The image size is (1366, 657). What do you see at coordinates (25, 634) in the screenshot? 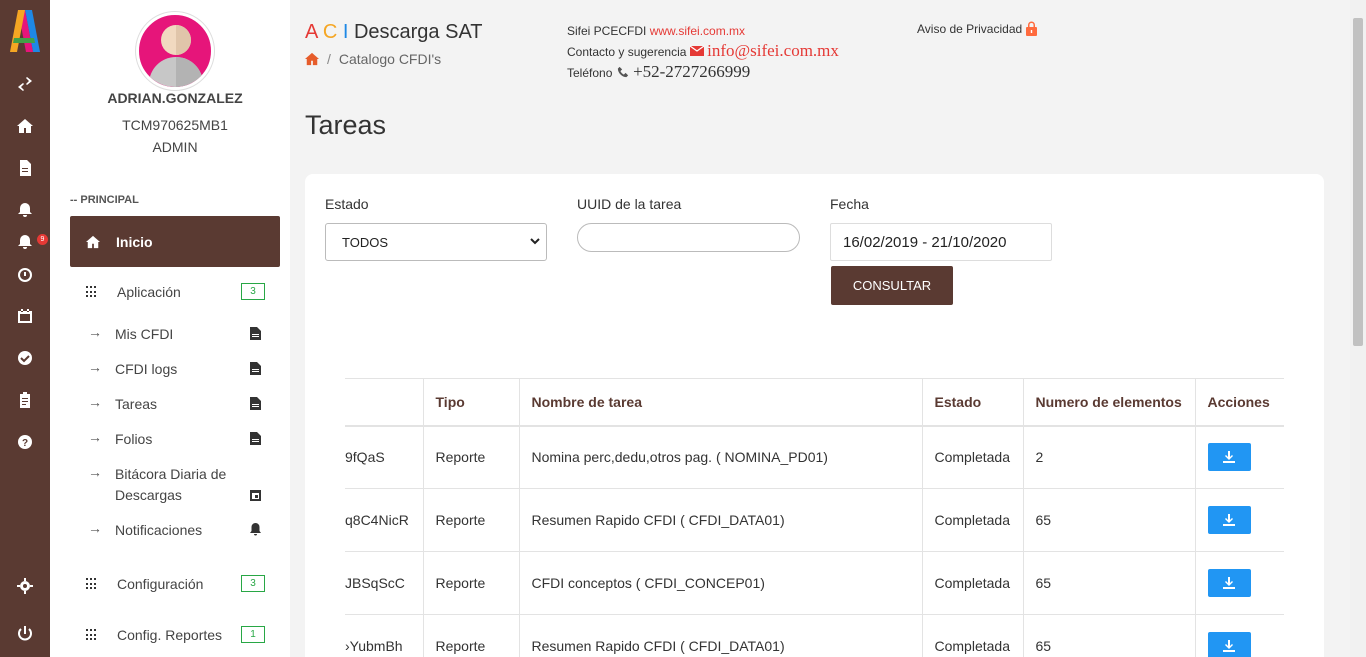
I see `power-icon` at bounding box center [25, 634].